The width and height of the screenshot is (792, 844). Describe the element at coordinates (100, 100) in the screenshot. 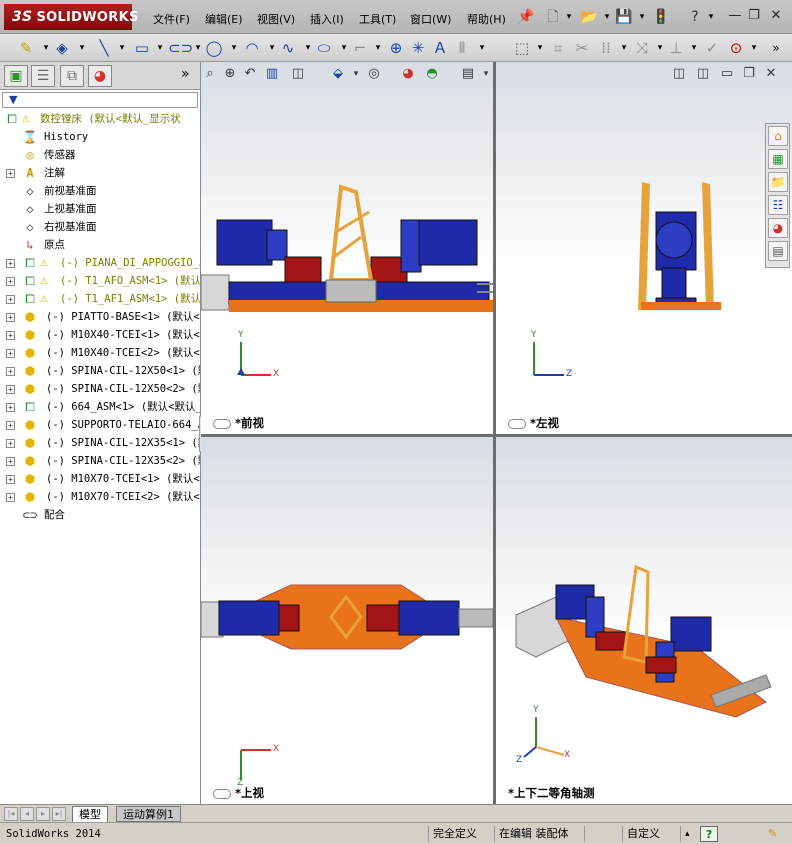

I see `tree-filter: ▼` at that location.